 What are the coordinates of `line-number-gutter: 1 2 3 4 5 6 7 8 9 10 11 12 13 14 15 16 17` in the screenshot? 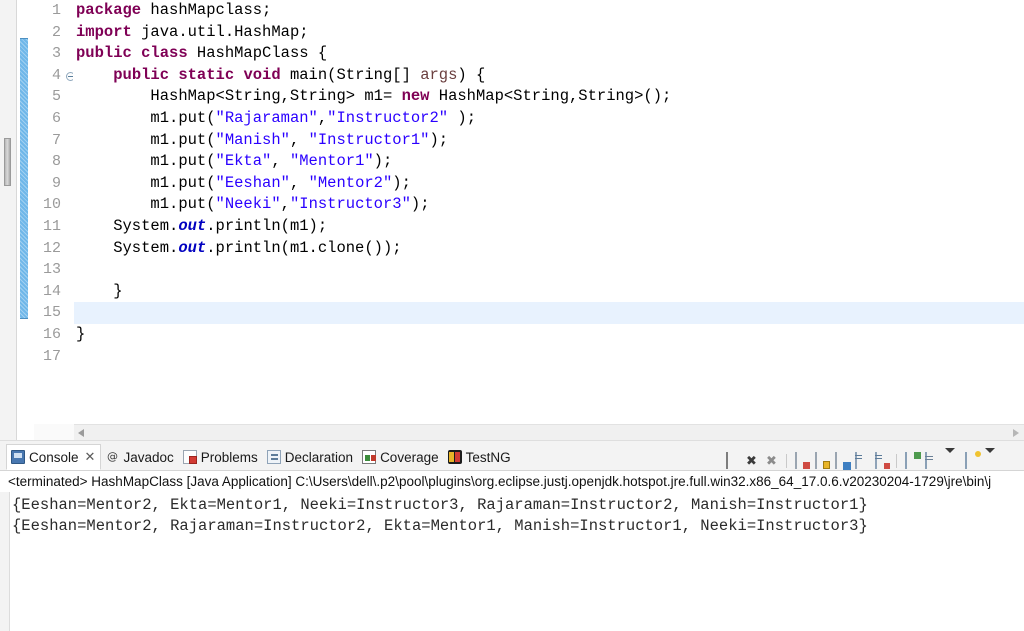 It's located at (52, 212).